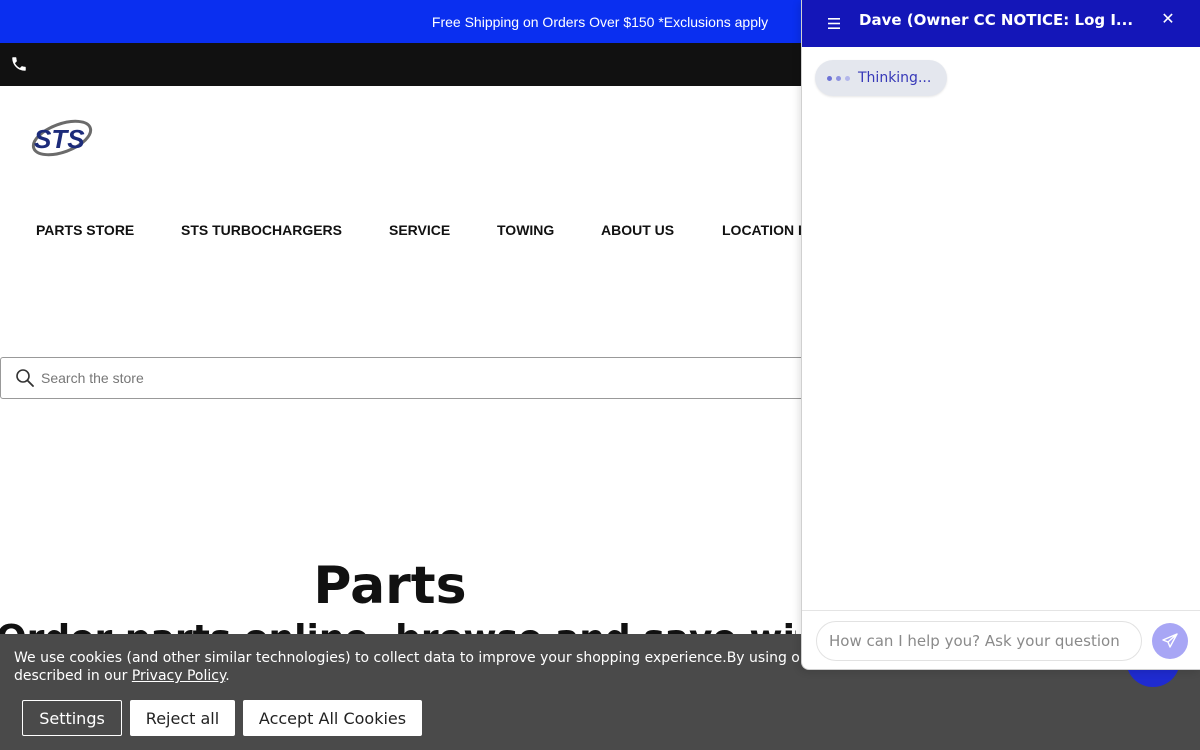 This screenshot has height=750, width=1200. I want to click on hero-title: Parts, so click(390, 586).